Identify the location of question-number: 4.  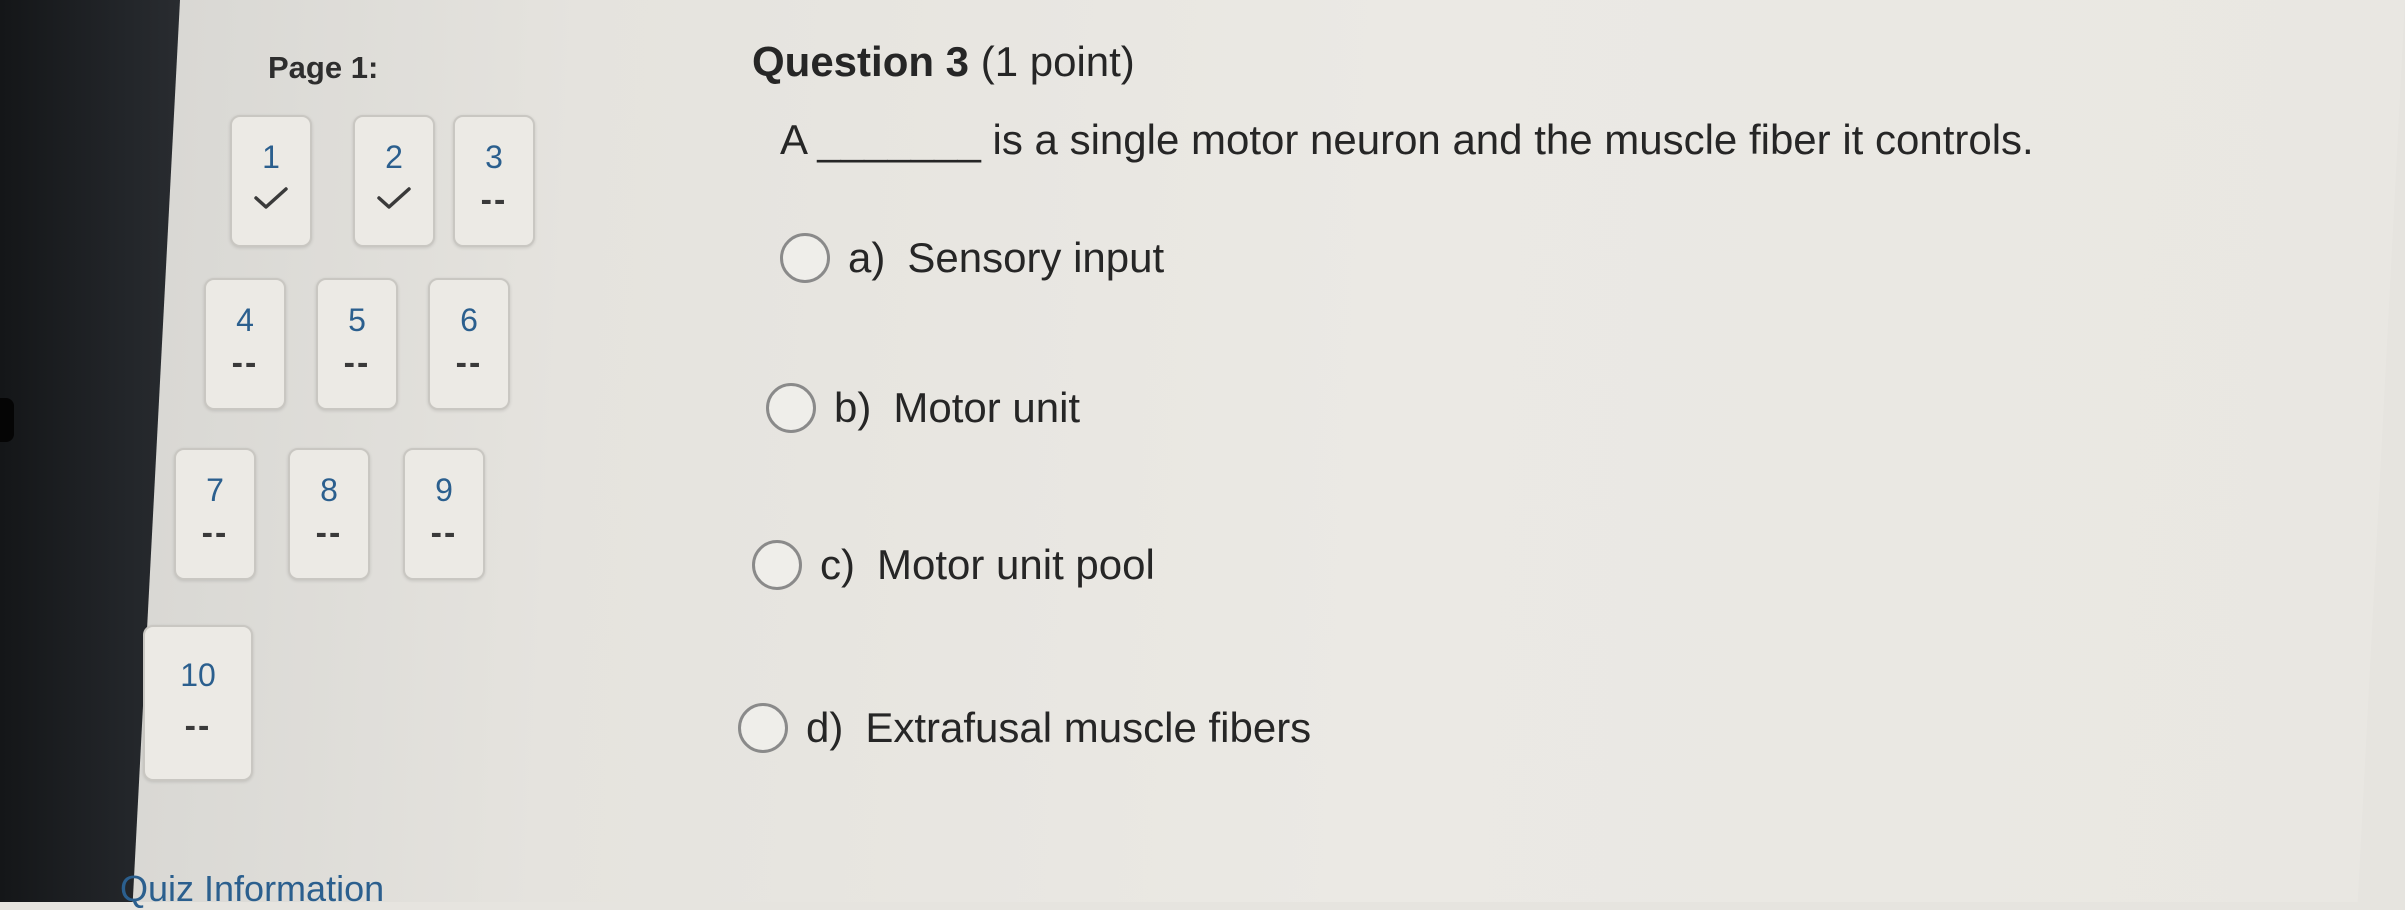
(245, 320).